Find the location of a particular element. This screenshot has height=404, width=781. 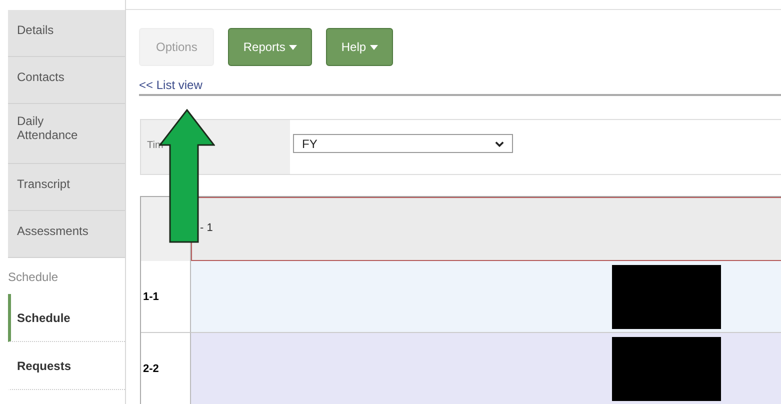

toolbar-button: Reports is located at coordinates (270, 47).